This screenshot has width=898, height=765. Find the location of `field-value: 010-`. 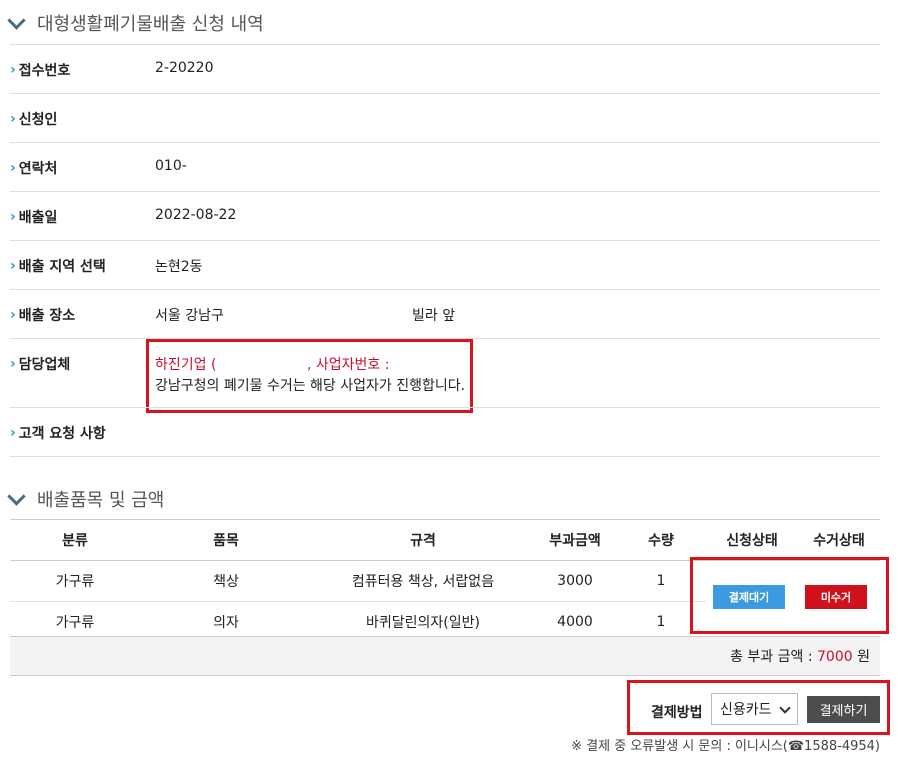

field-value: 010- is located at coordinates (171, 166).